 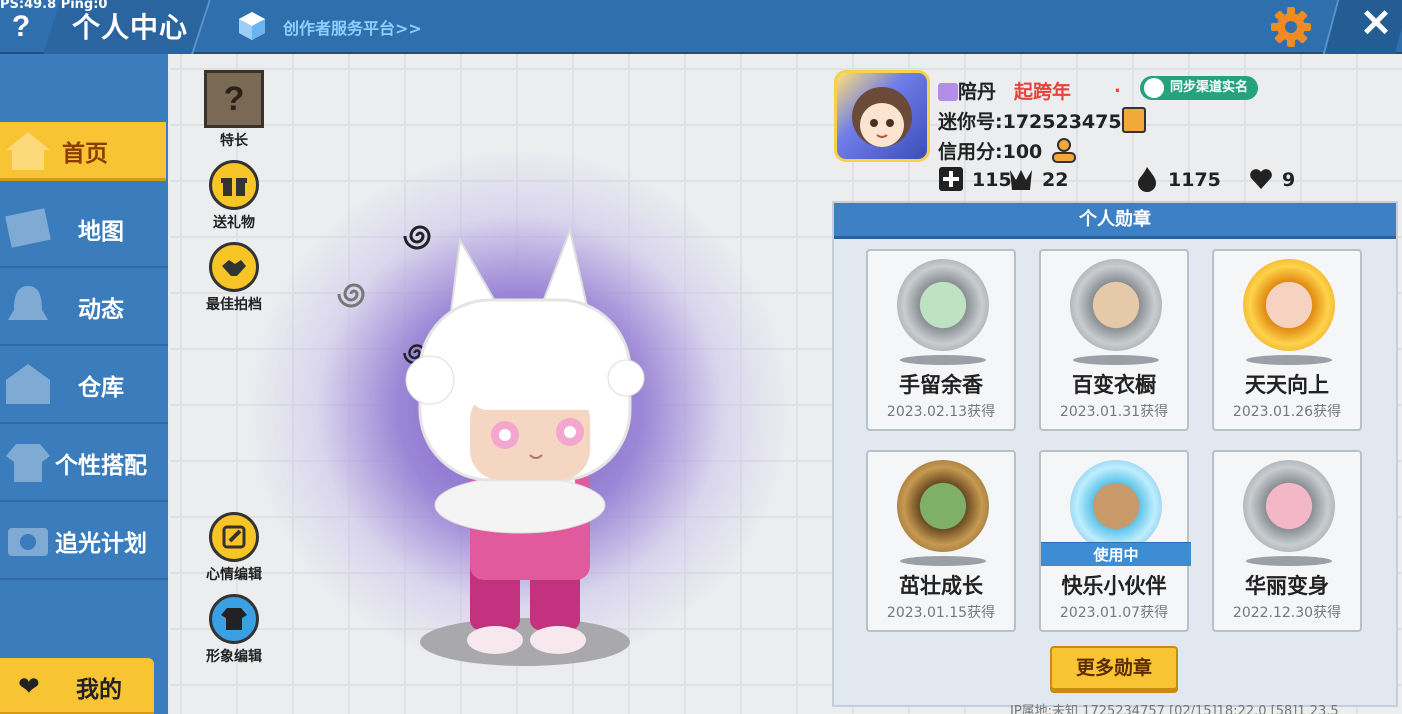 I want to click on sidebar-item-spotlight: 追光计划, so click(x=84, y=541).